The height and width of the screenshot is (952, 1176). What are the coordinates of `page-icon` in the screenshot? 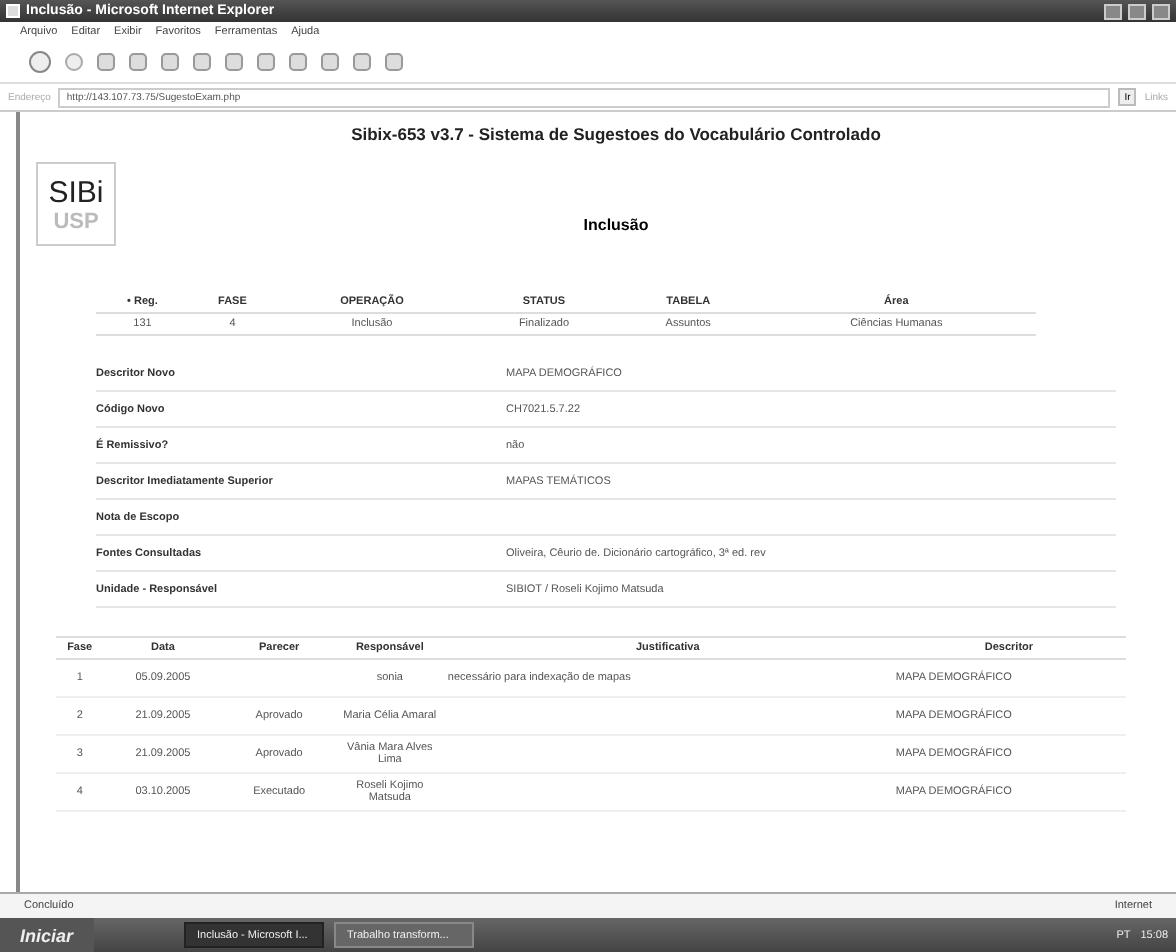 It's located at (13, 11).